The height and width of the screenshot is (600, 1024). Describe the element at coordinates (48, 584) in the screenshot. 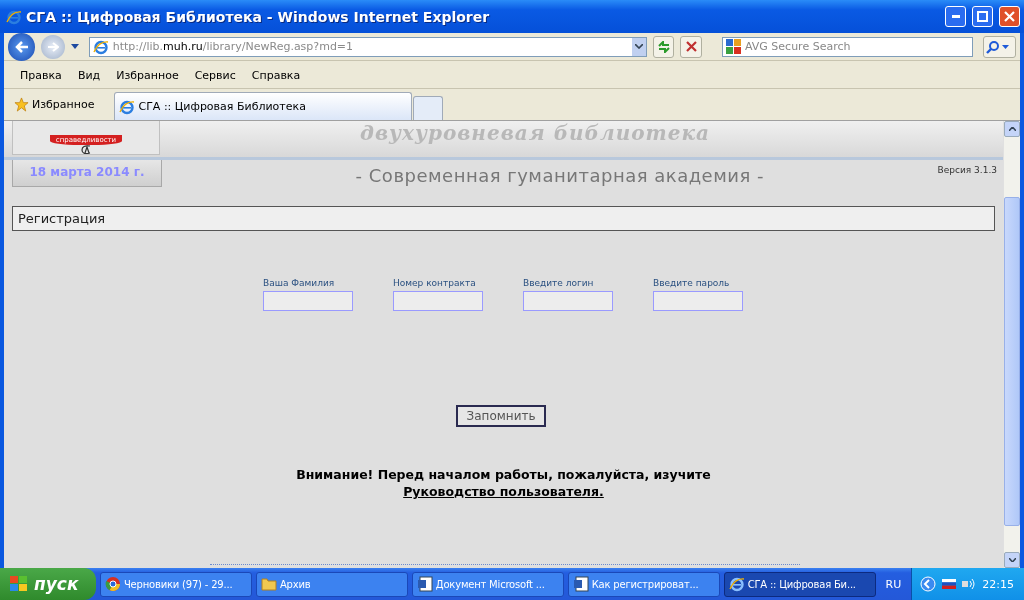

I see `start-button: пуск` at that location.